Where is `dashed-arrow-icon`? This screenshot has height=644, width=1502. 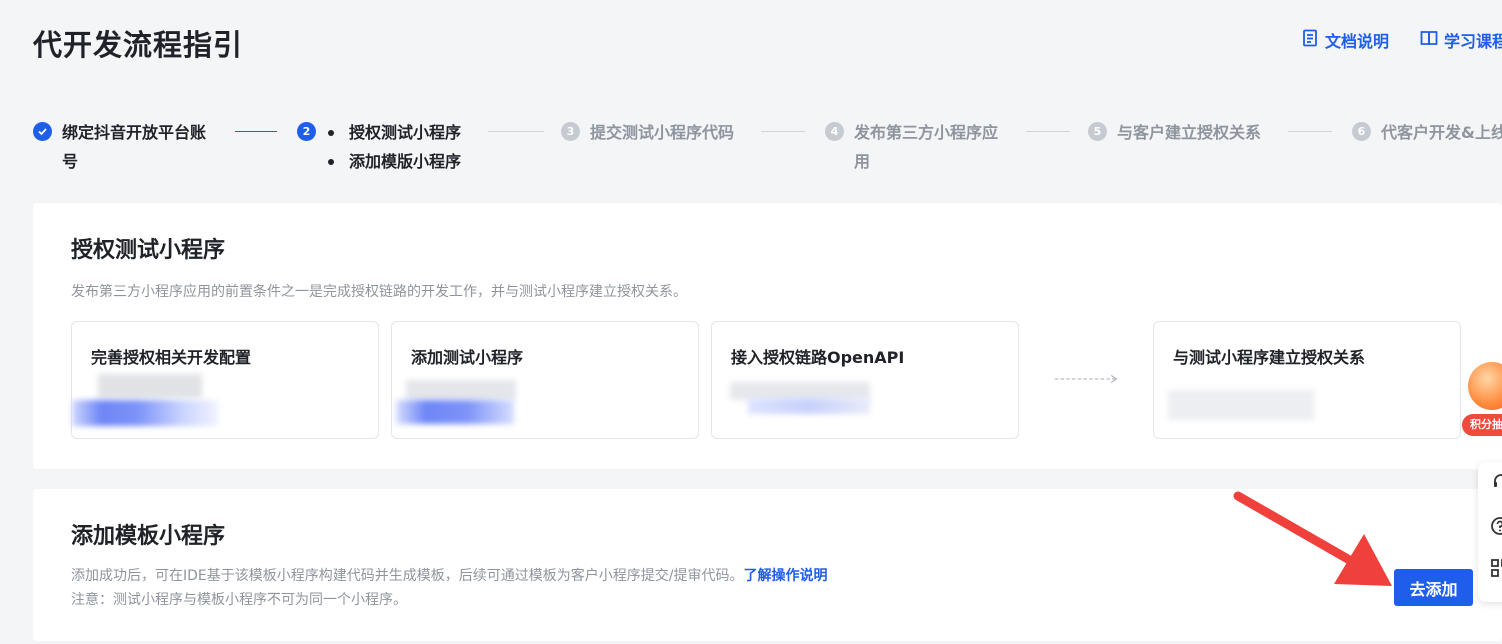
dashed-arrow-icon is located at coordinates (1086, 379).